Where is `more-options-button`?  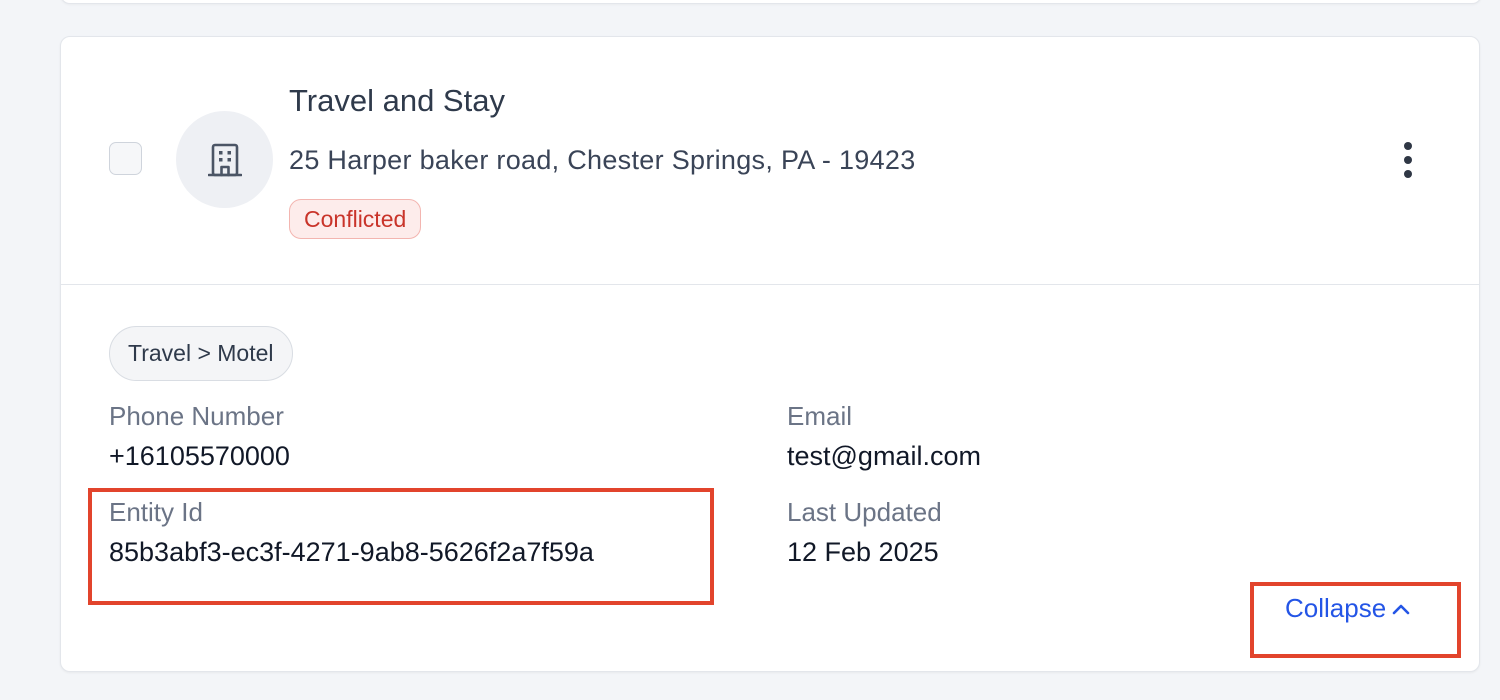 more-options-button is located at coordinates (1408, 160).